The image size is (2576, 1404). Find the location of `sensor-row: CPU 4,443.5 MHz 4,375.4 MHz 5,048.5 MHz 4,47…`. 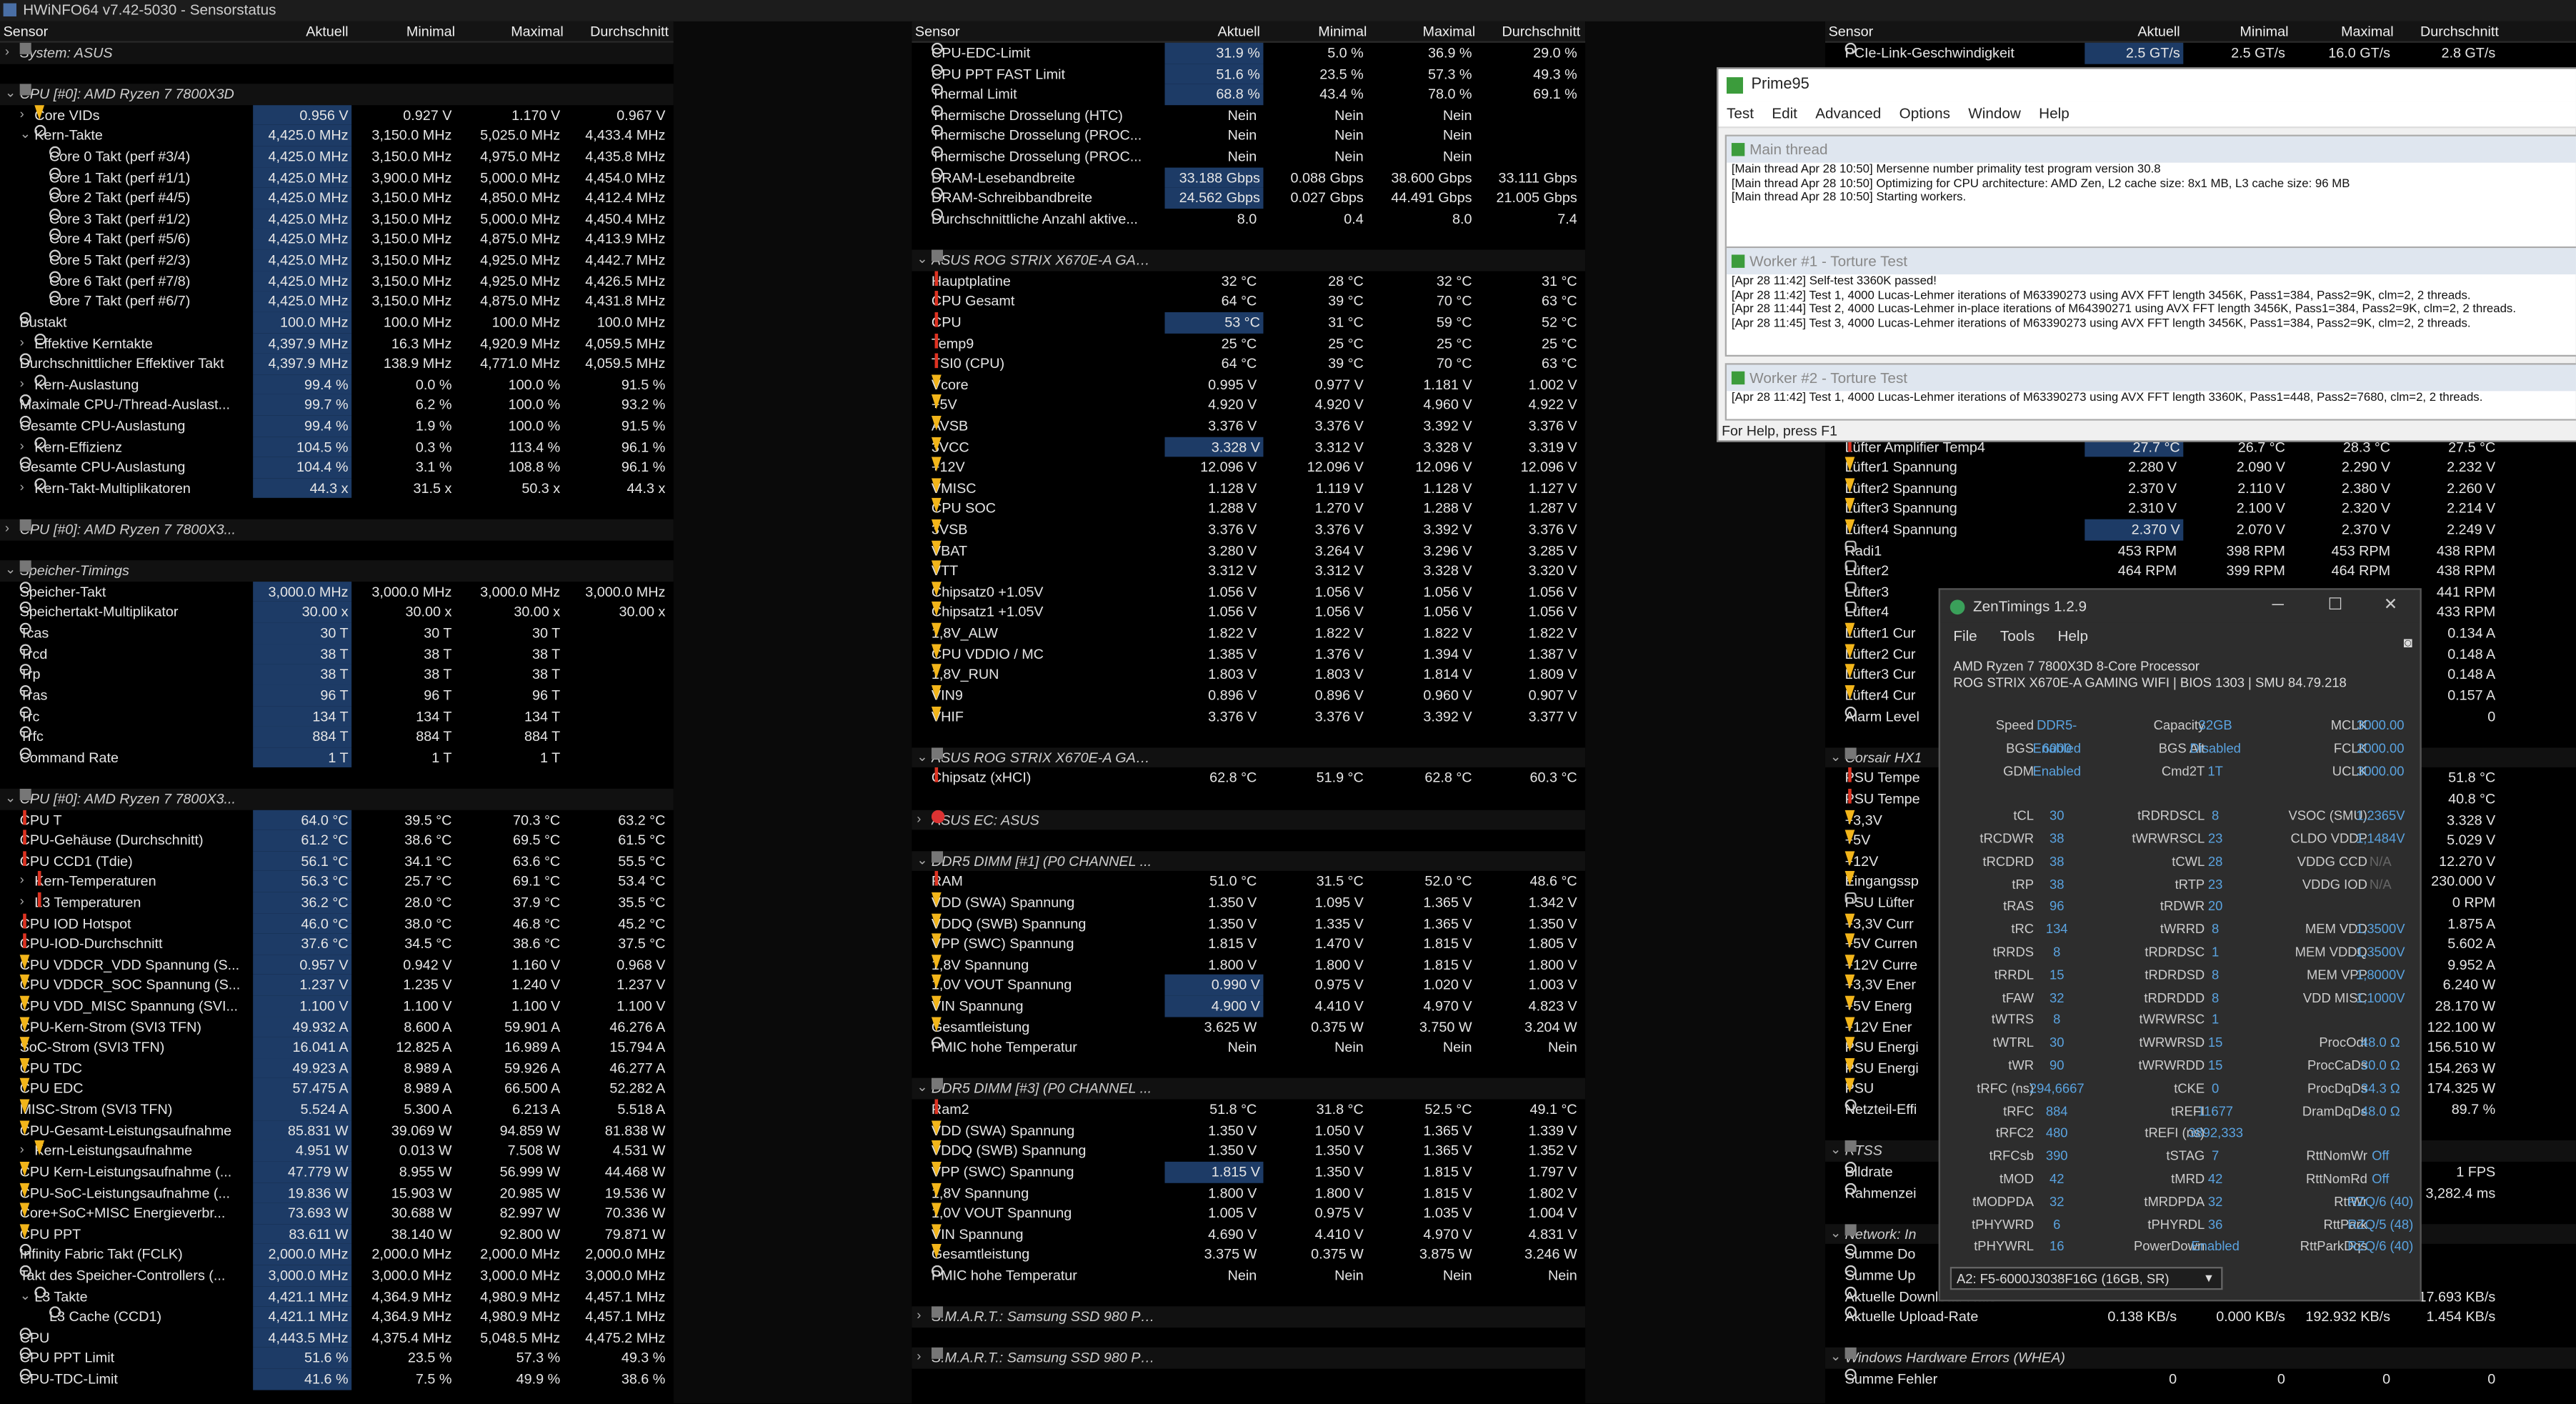

sensor-row: CPU 4,443.5 MHz 4,375.4 MHz 5,048.5 MHz 4,47… is located at coordinates (337, 1337).